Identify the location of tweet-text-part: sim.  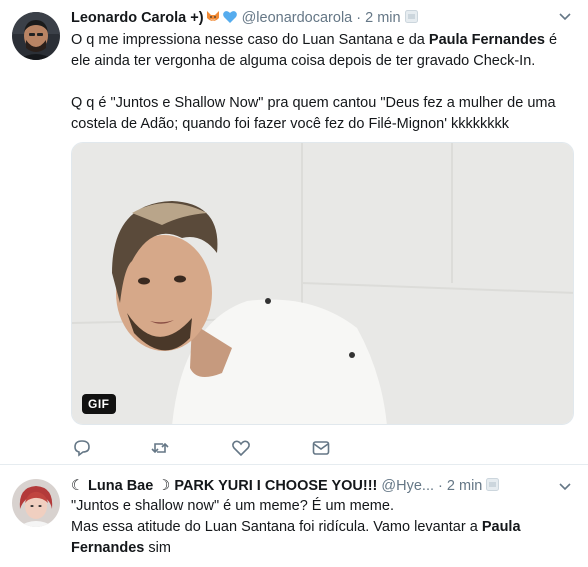
(157, 548).